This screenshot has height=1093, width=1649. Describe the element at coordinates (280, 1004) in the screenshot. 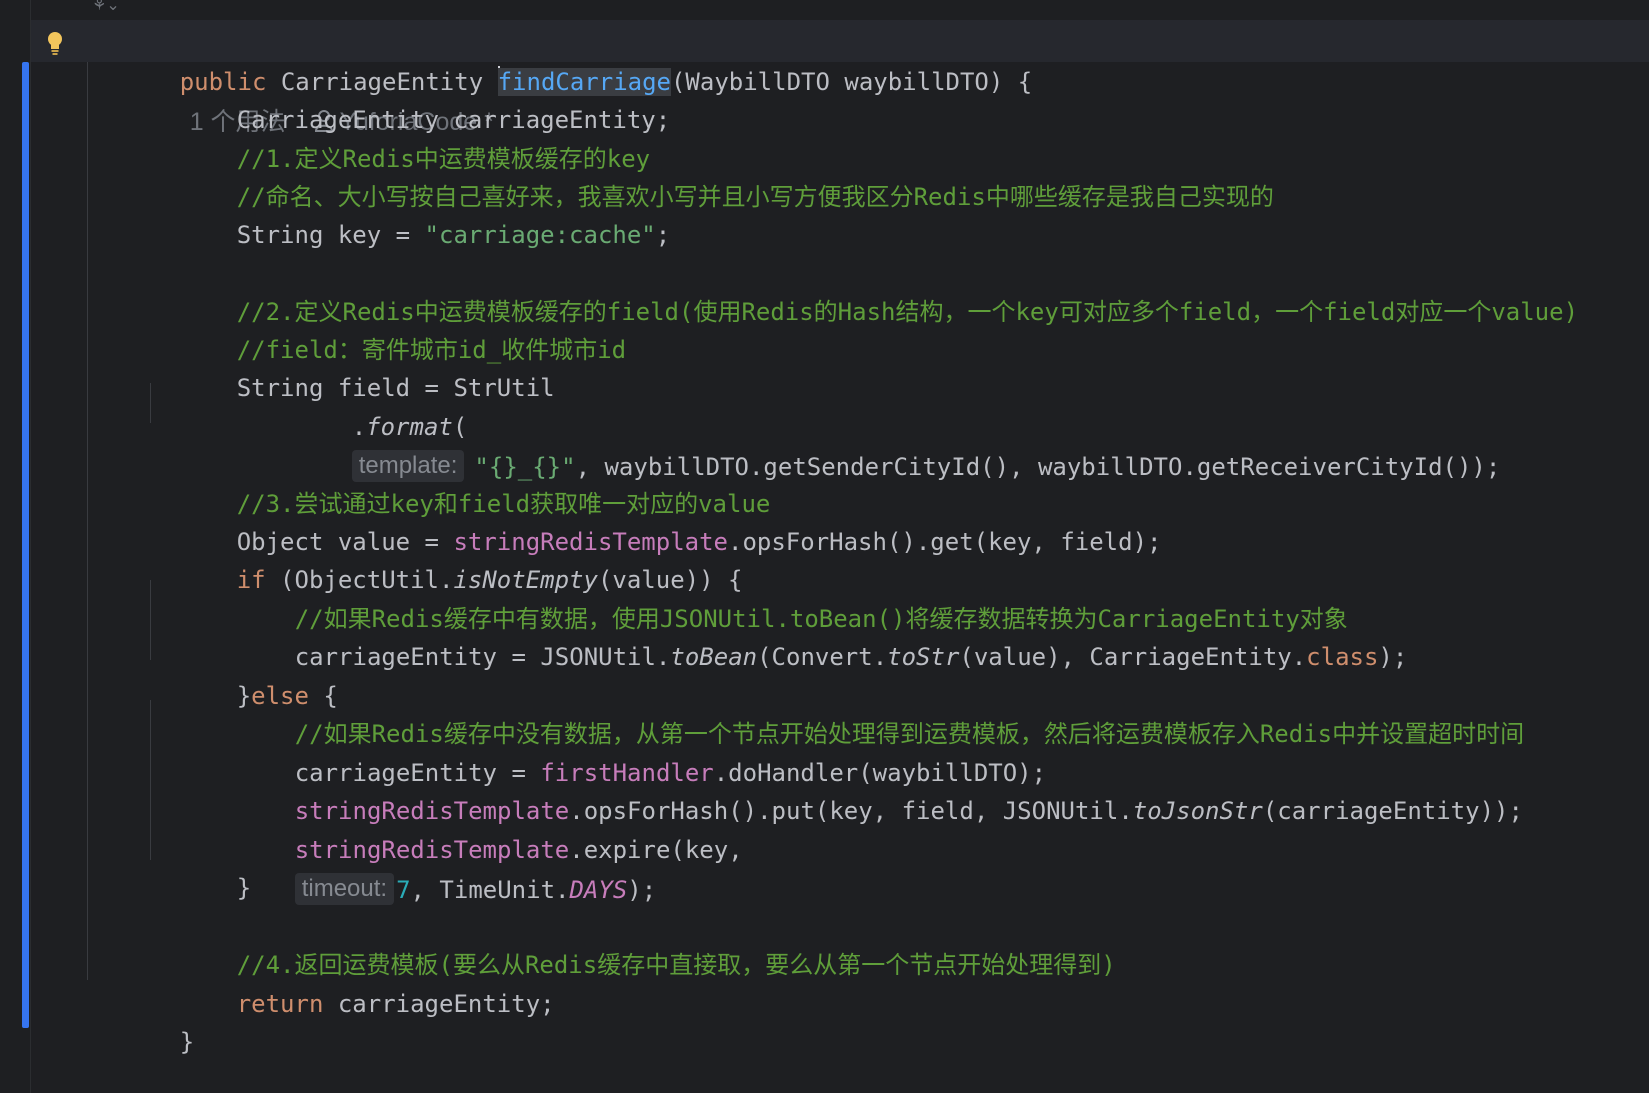

I see `keyword-return: return` at that location.